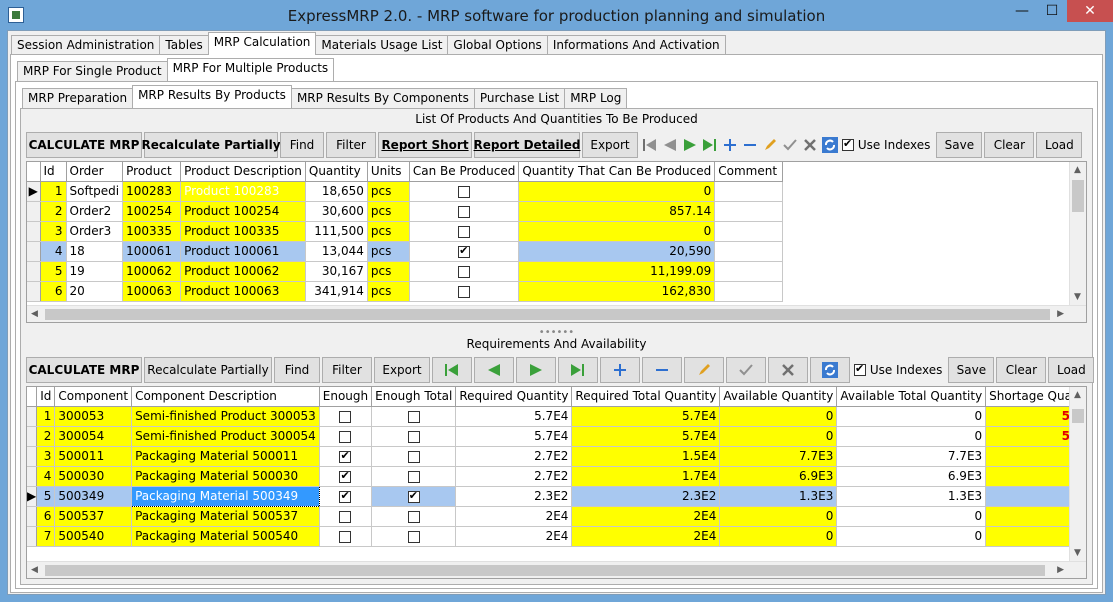 This screenshot has height=602, width=1113. What do you see at coordinates (497, 45) in the screenshot?
I see `tab-global-options: Global Options` at bounding box center [497, 45].